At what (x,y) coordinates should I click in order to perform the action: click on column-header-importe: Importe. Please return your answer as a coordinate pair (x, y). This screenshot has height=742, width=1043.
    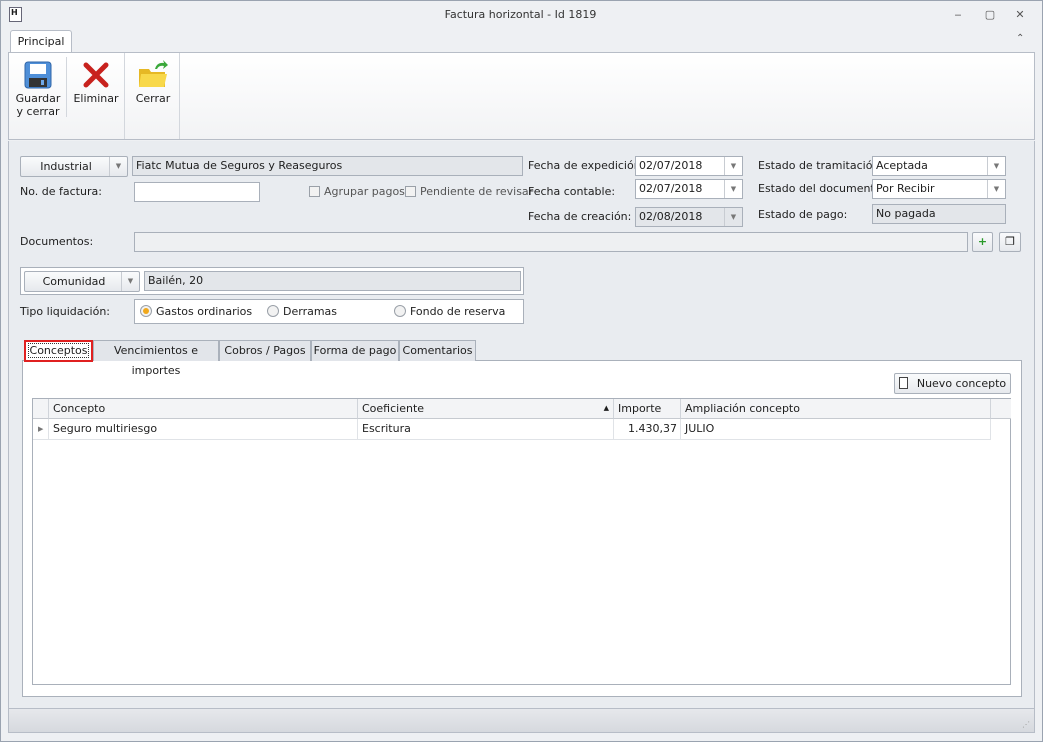
    Looking at the image, I should click on (647, 409).